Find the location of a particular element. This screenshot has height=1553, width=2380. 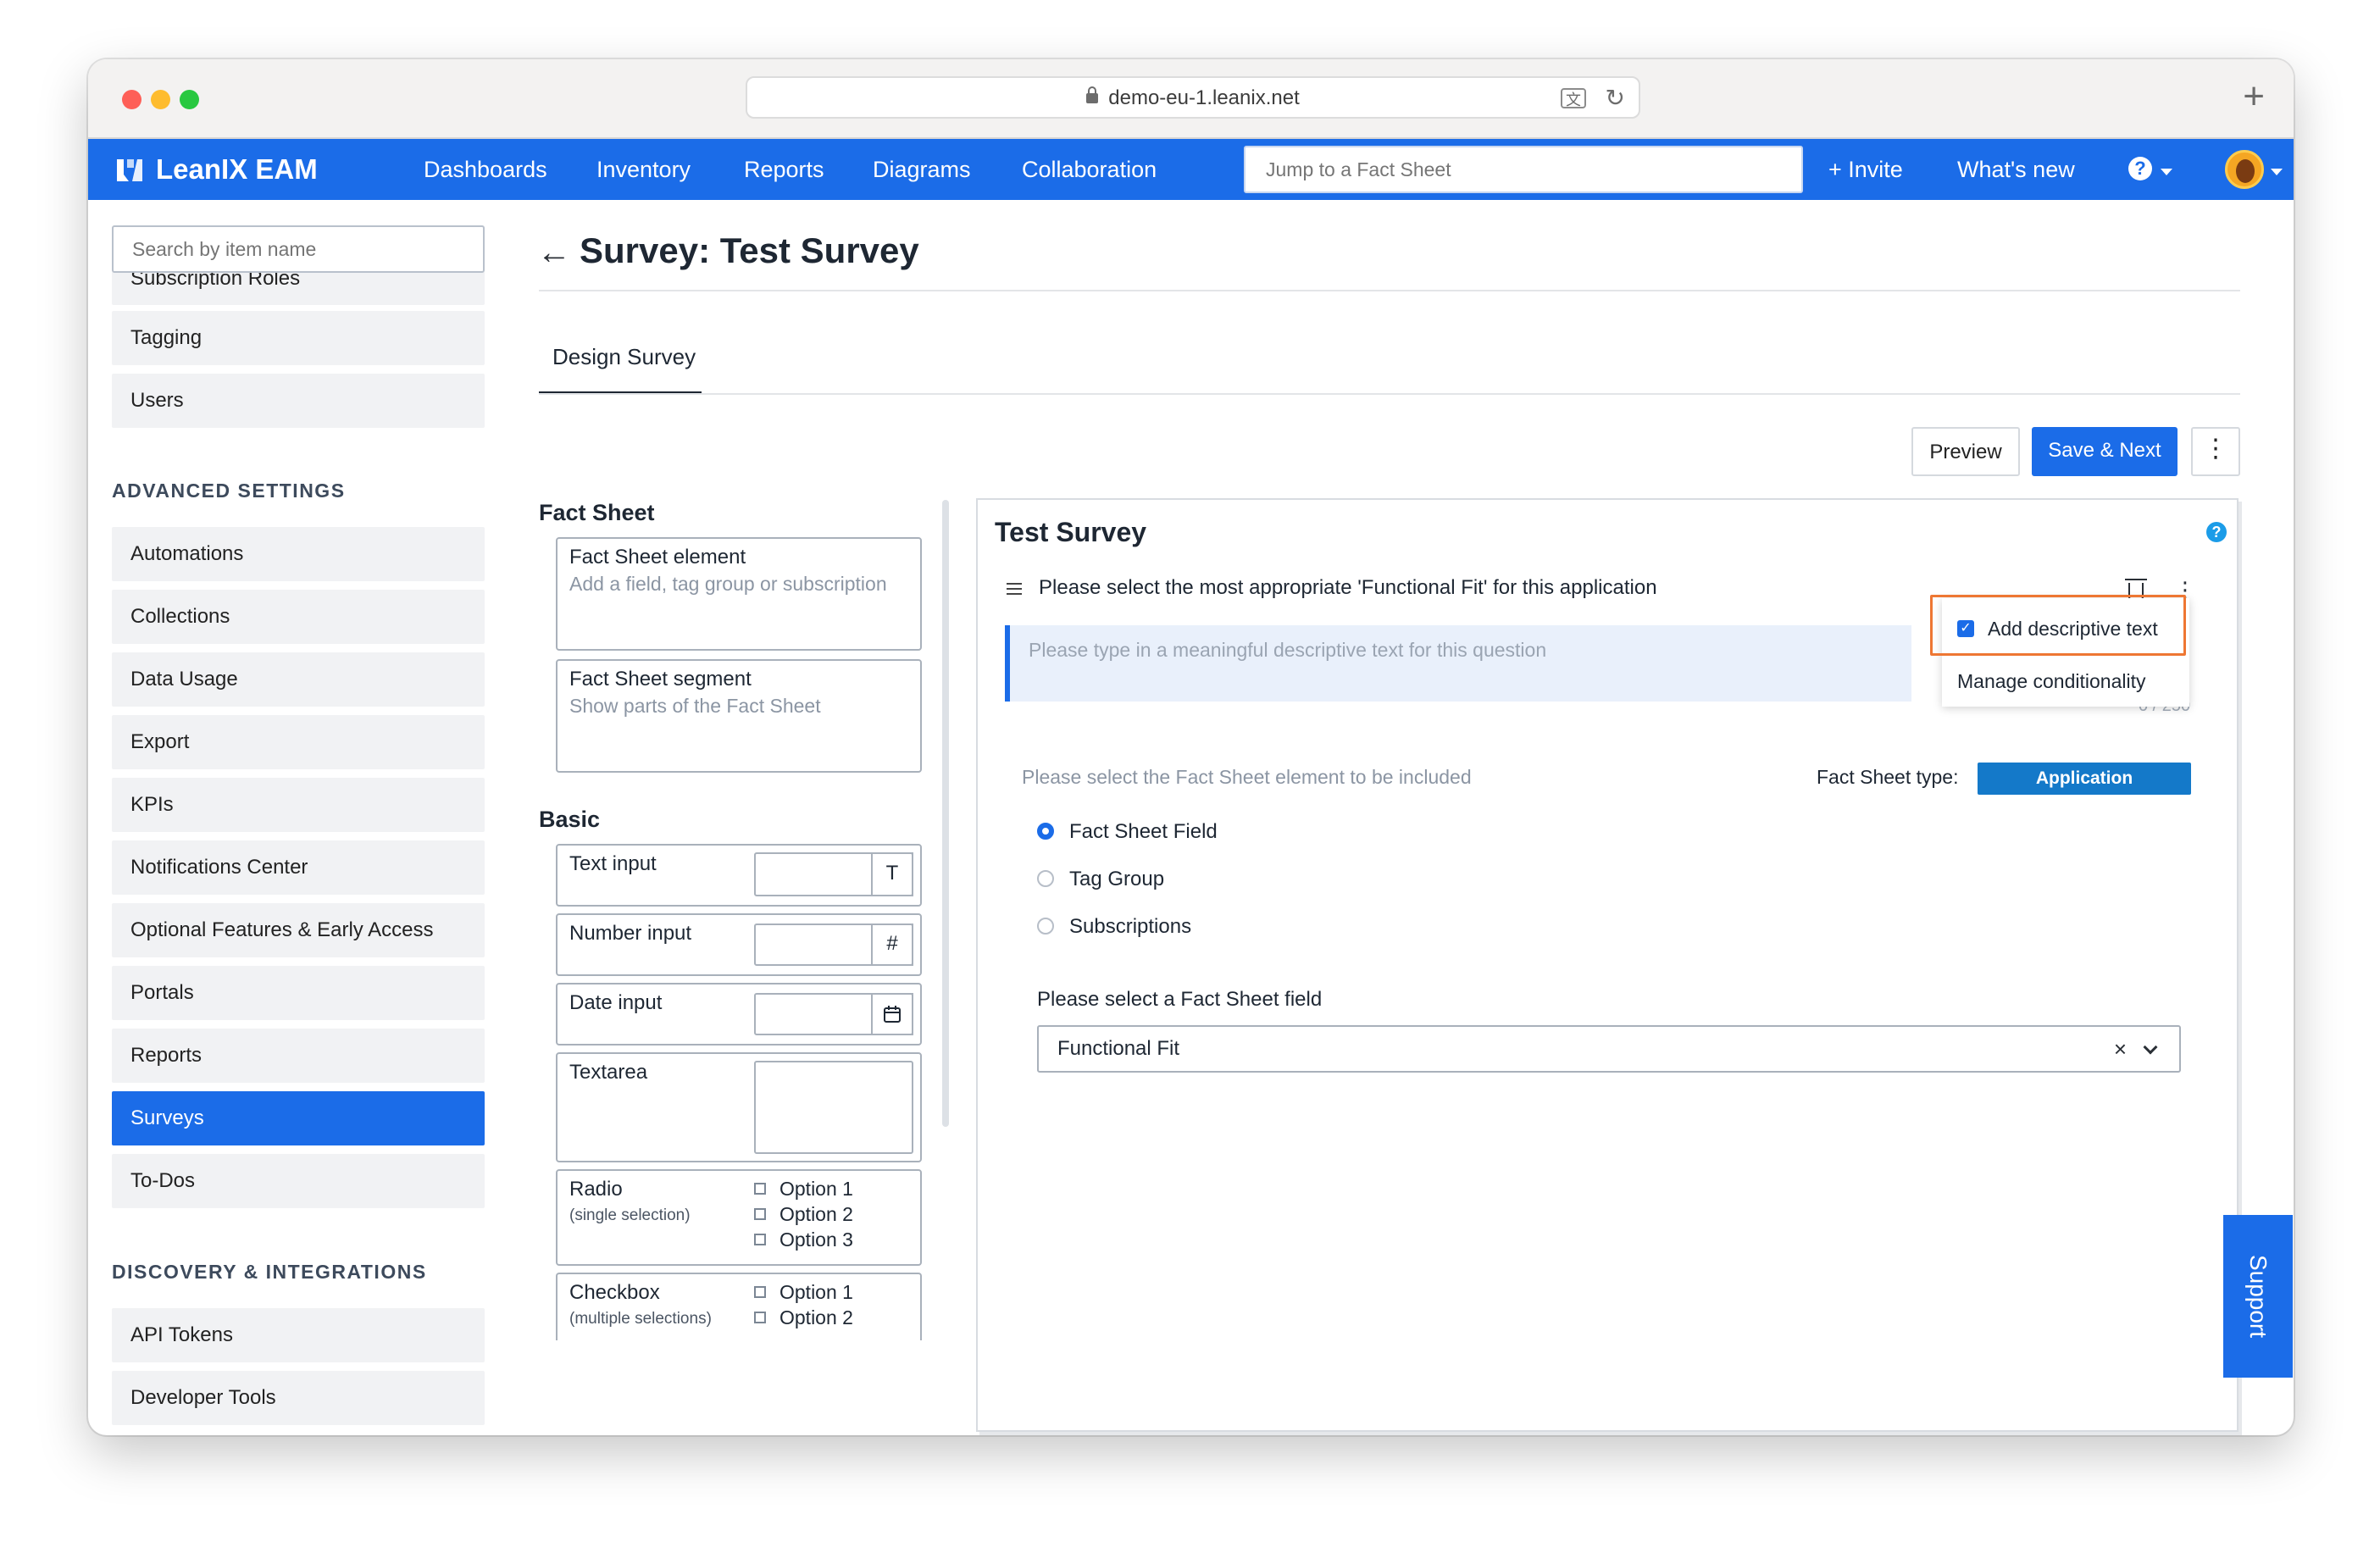

sidebar-item-subscription-roles: Subscription Roles is located at coordinates (298, 288).